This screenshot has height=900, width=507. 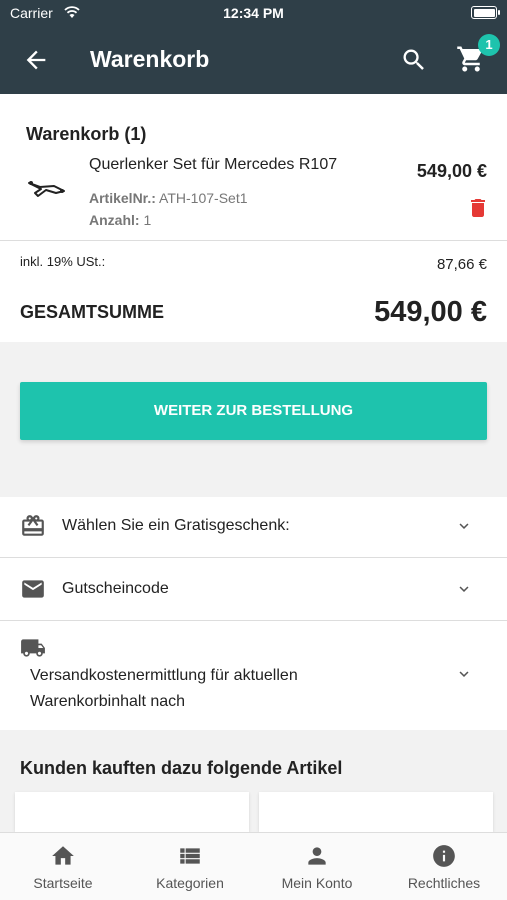 I want to click on envelope-icon, so click(x=33, y=589).